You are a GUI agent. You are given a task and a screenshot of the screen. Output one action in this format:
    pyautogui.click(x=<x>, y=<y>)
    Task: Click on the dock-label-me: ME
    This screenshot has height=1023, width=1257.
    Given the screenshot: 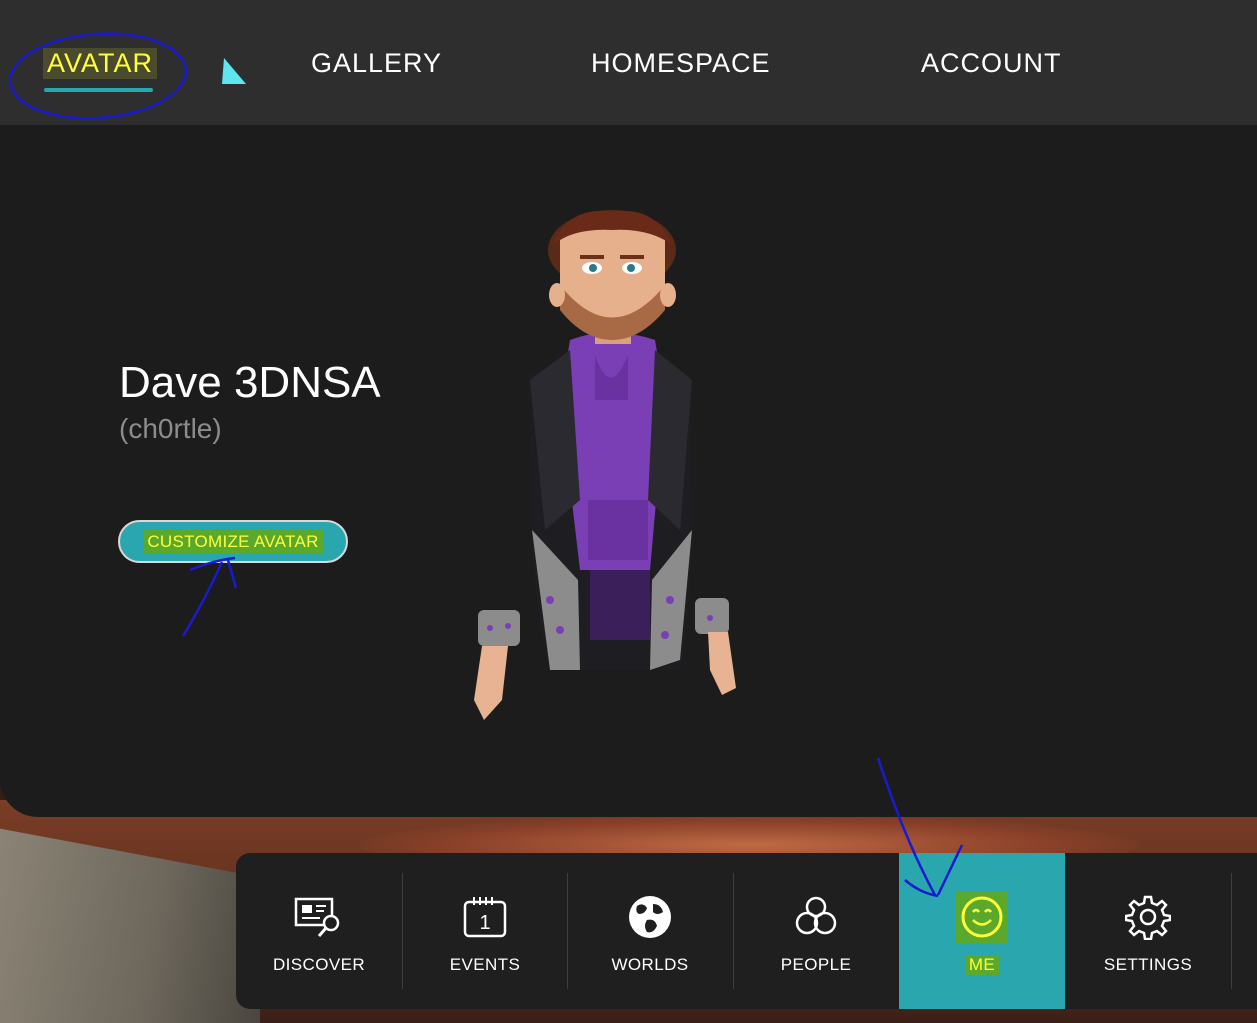 What is the action you would take?
    pyautogui.click(x=982, y=965)
    